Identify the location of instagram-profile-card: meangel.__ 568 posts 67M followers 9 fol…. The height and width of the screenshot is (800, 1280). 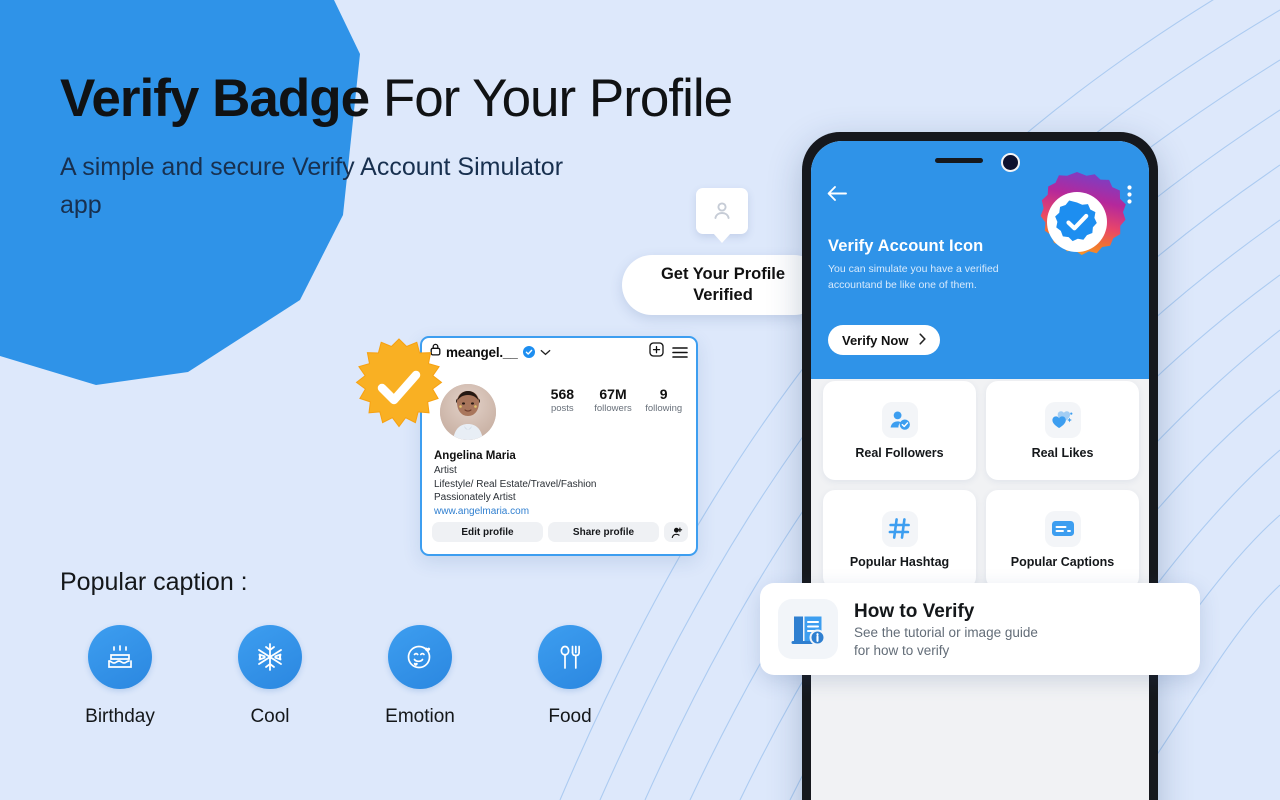
(559, 446).